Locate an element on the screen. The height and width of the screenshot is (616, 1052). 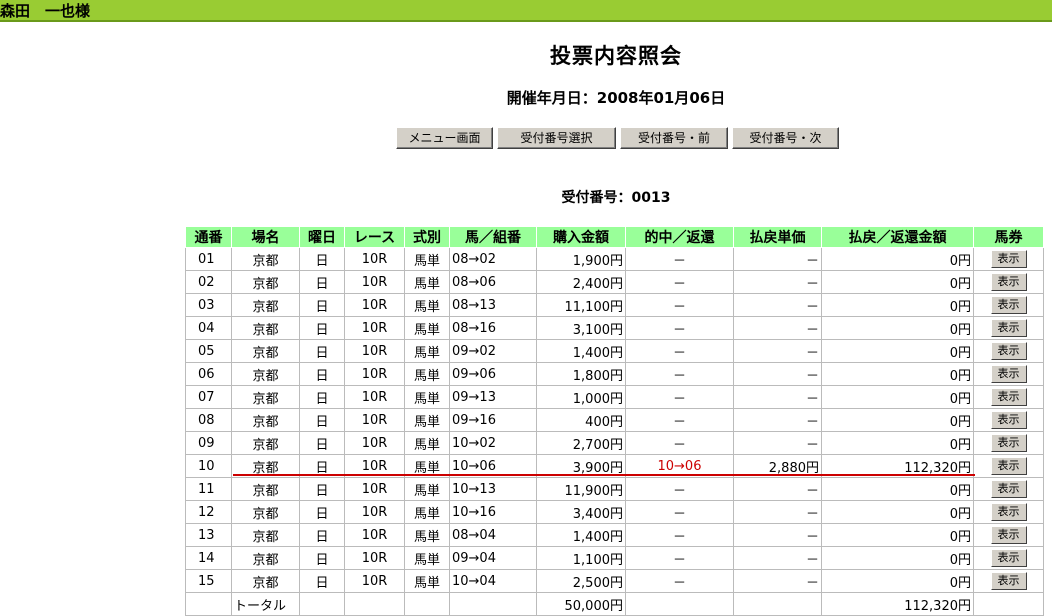
combination: 09→04 is located at coordinates (493, 558).